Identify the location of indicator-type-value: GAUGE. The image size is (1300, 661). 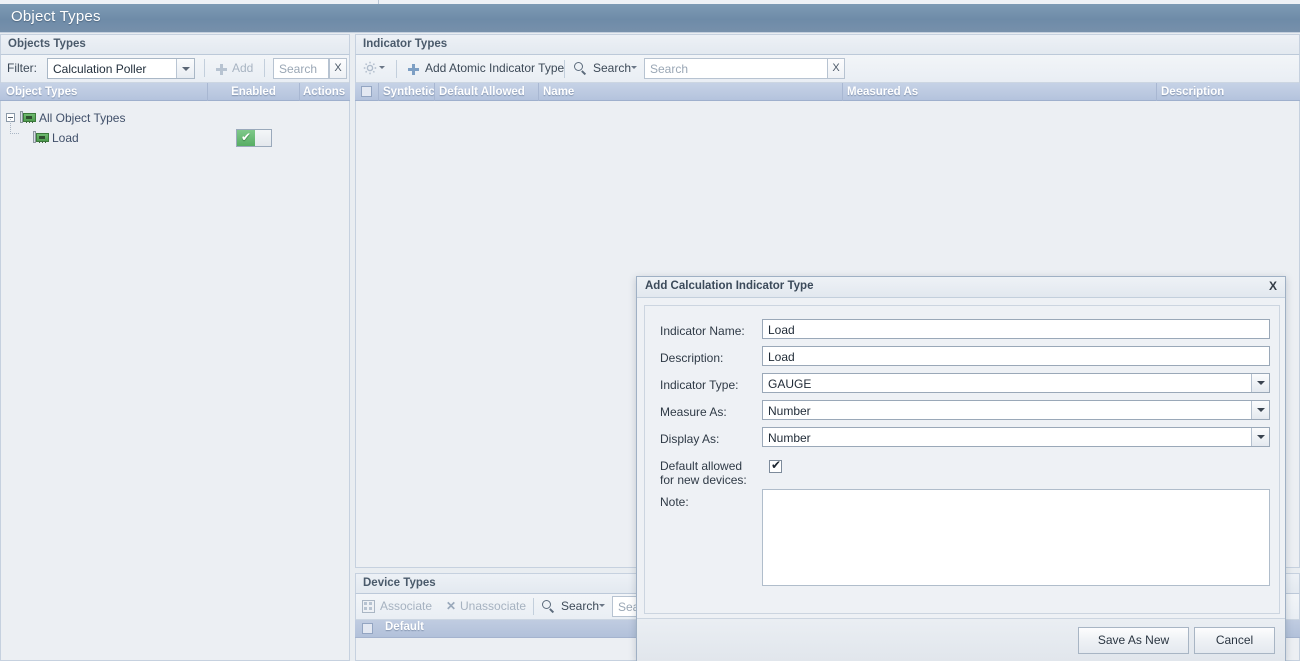
(790, 384).